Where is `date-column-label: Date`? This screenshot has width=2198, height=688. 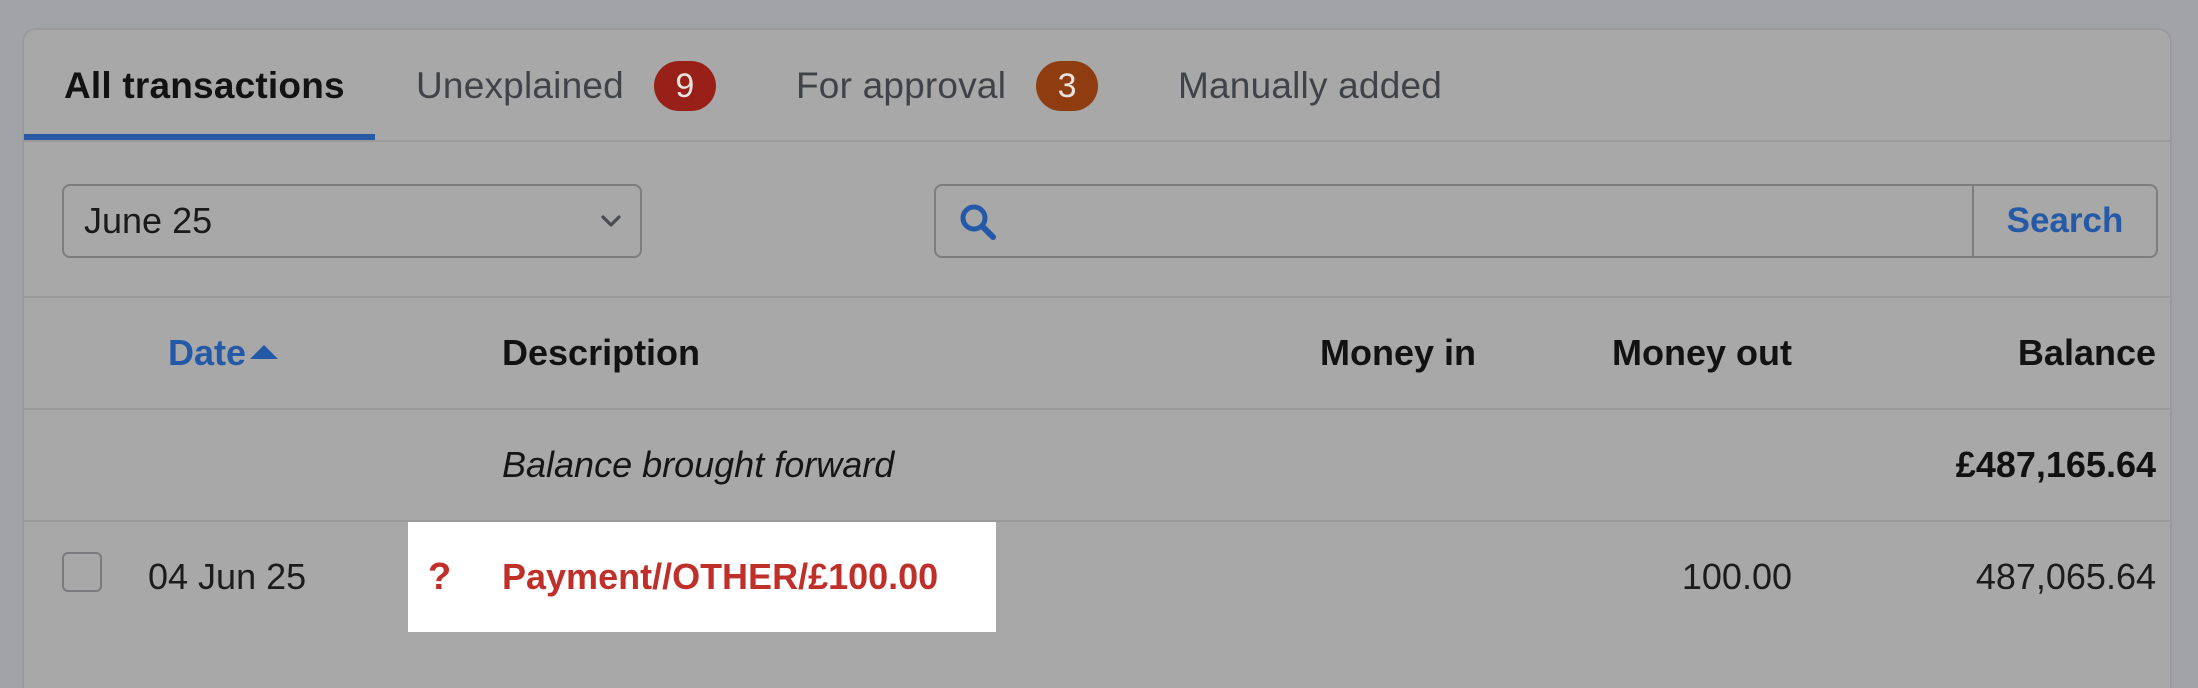 date-column-label: Date is located at coordinates (207, 352).